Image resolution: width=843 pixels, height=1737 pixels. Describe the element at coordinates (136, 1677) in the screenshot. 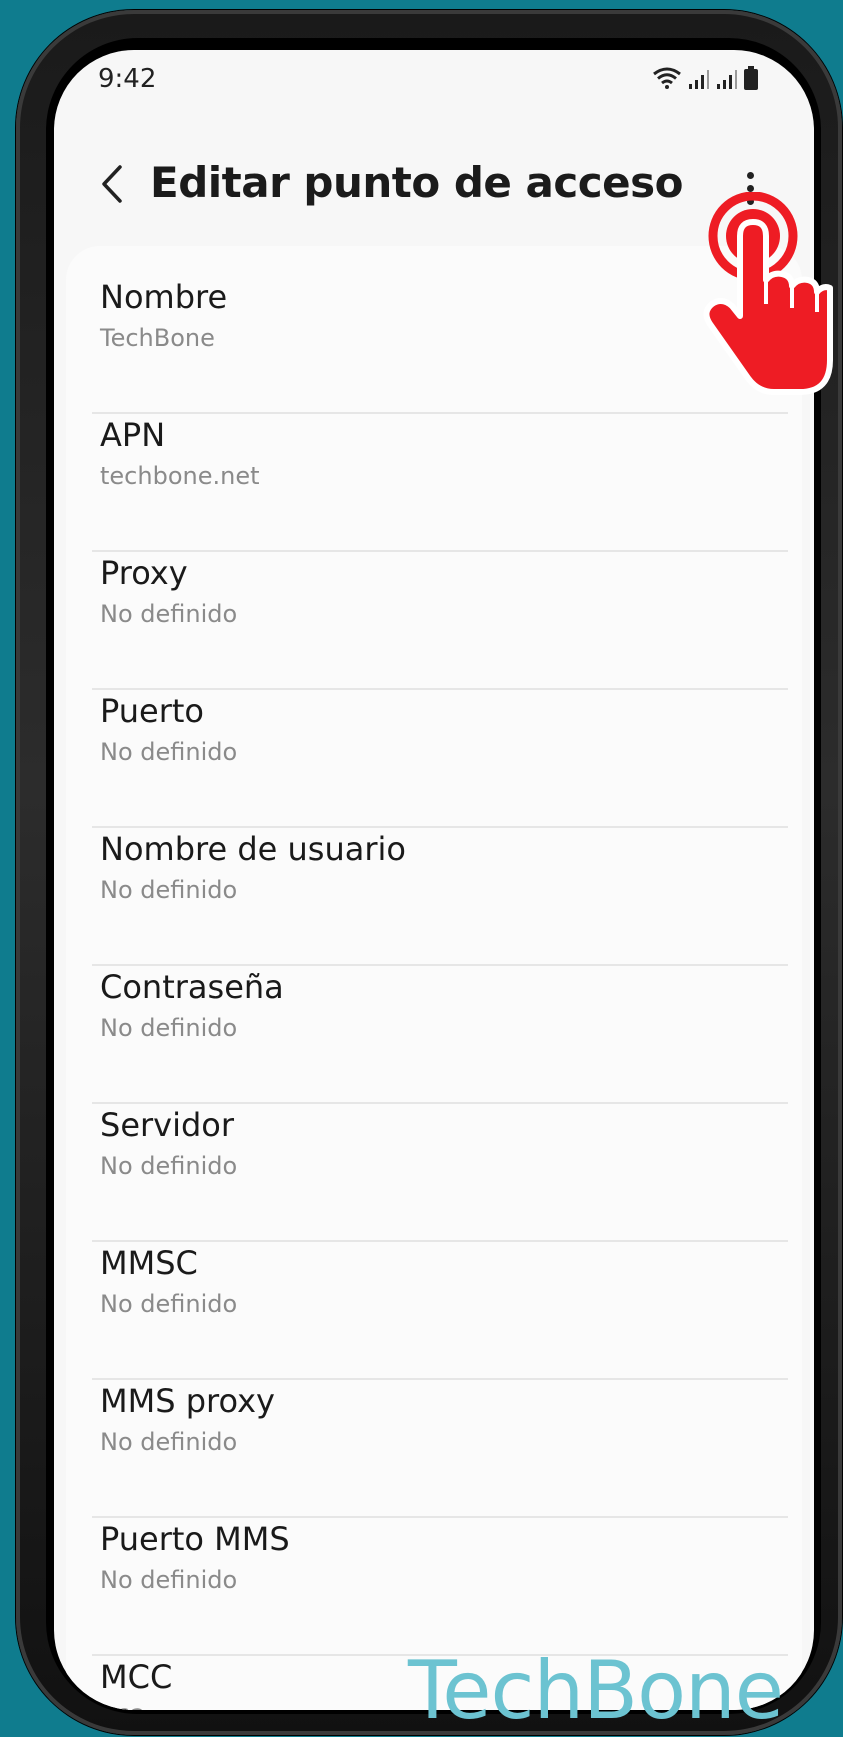

I see `item-label: MCC` at that location.